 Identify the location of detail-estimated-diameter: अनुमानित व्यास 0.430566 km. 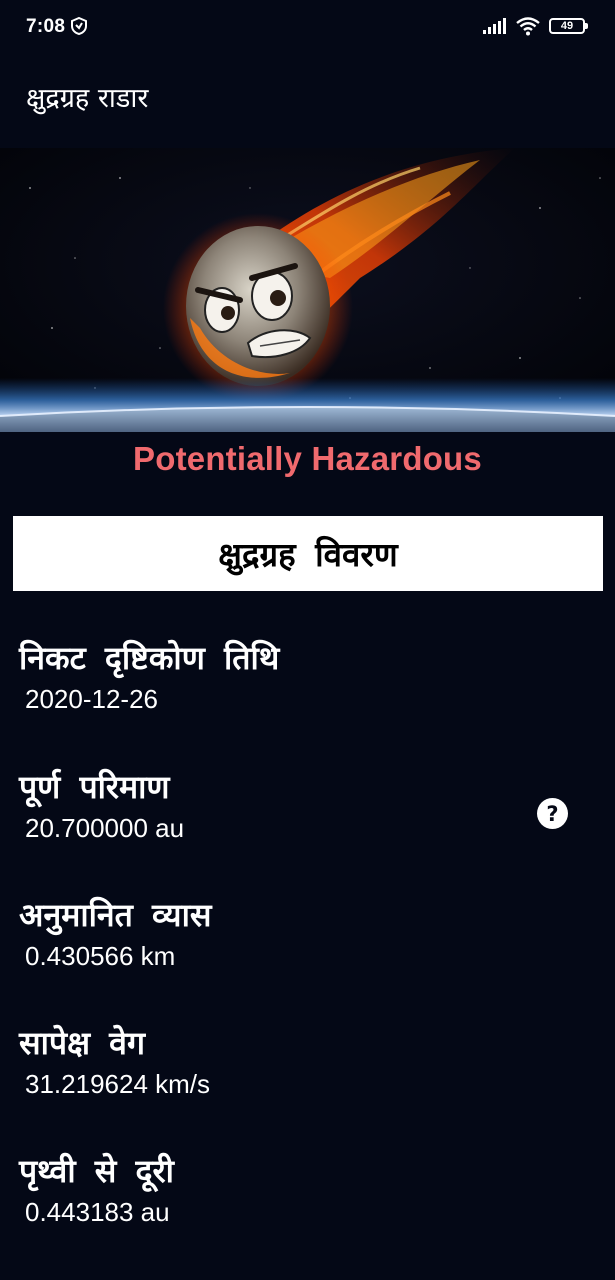
(299, 933).